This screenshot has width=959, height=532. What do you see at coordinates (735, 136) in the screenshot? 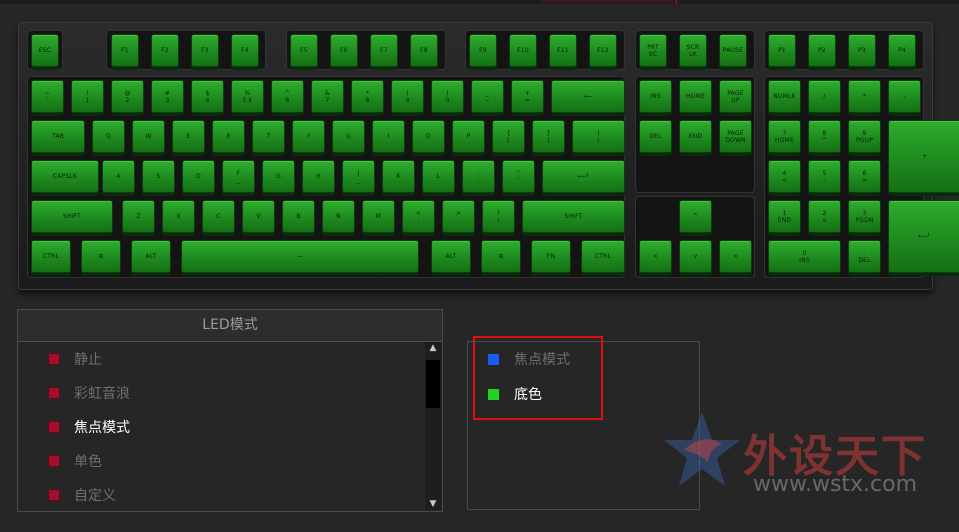
I see `key-page-down: PAGE DOWN` at bounding box center [735, 136].